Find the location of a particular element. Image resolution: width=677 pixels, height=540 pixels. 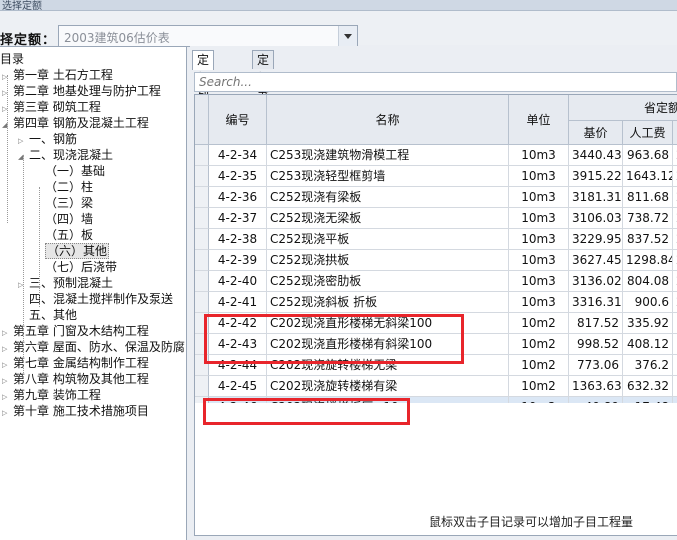

cell-labor: 632.32 is located at coordinates (648, 386).